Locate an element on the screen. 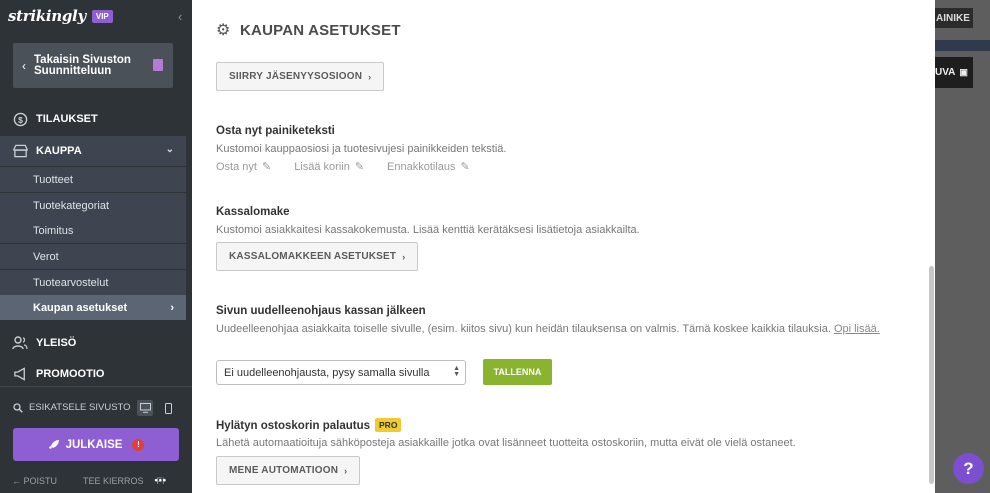 This screenshot has height=493, width=990. tour-link: TEE KIERROS is located at coordinates (113, 481).